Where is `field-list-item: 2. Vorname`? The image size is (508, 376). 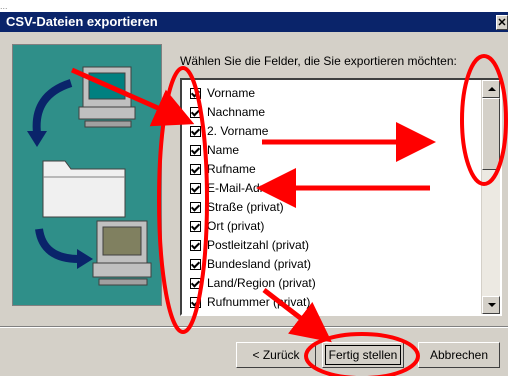 field-list-item: 2. Vorname is located at coordinates (229, 131).